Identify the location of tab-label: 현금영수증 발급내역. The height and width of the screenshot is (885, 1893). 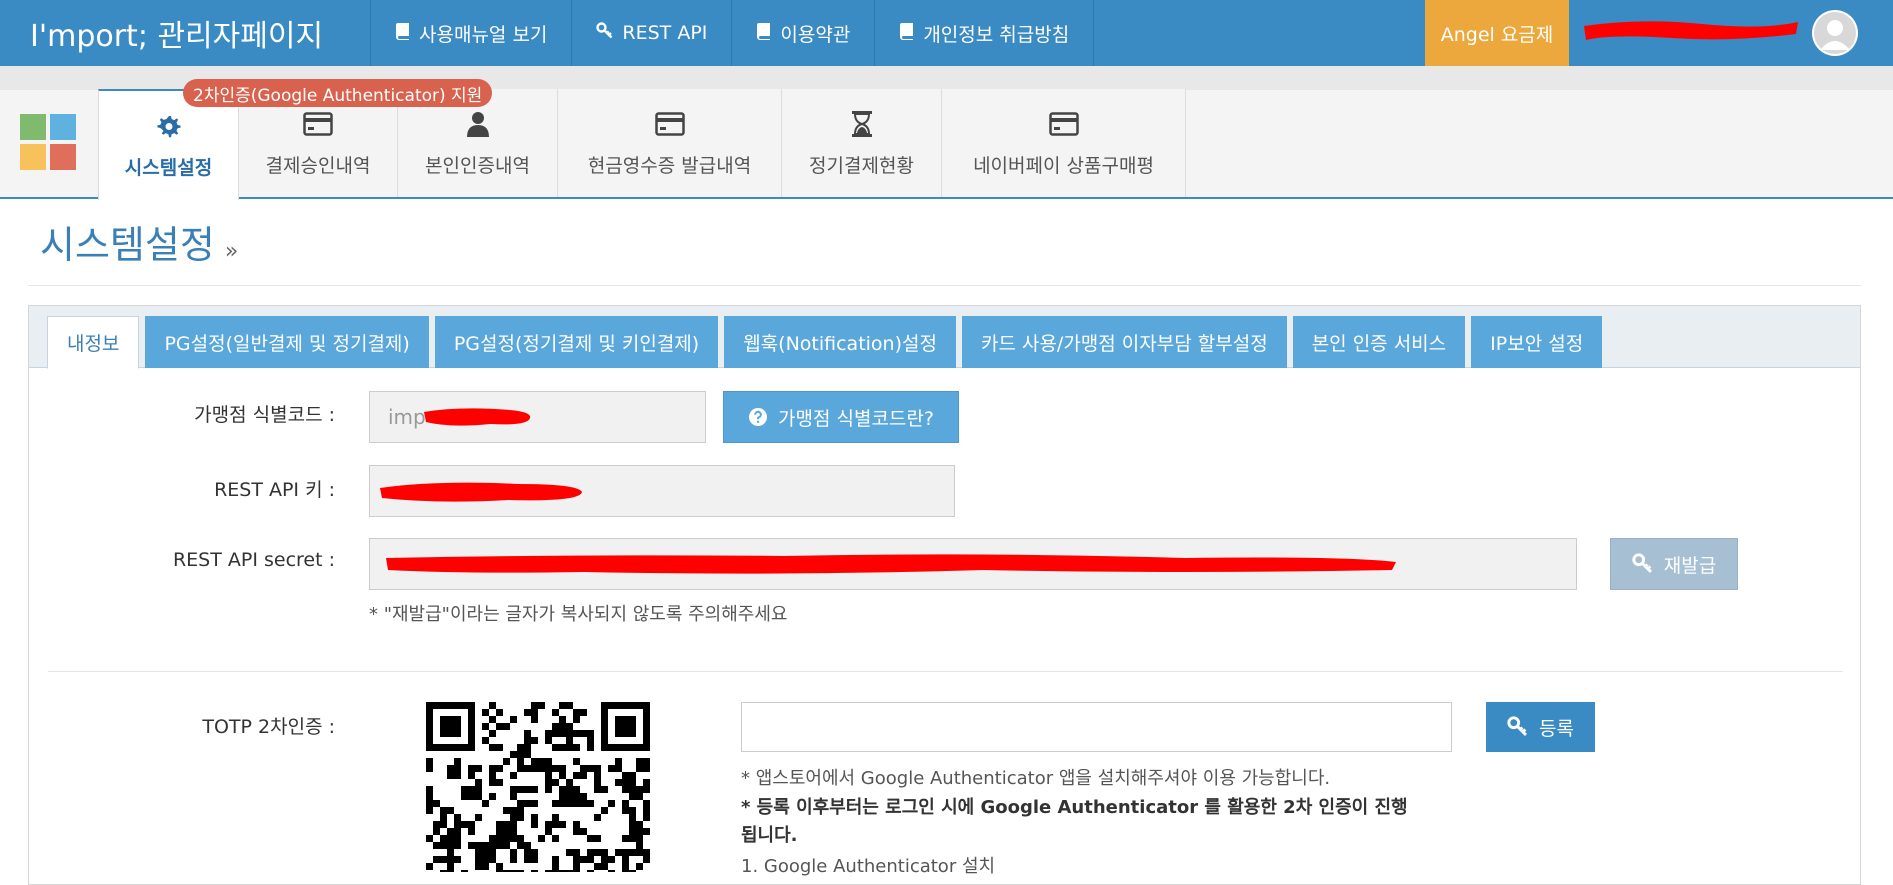
(669, 165).